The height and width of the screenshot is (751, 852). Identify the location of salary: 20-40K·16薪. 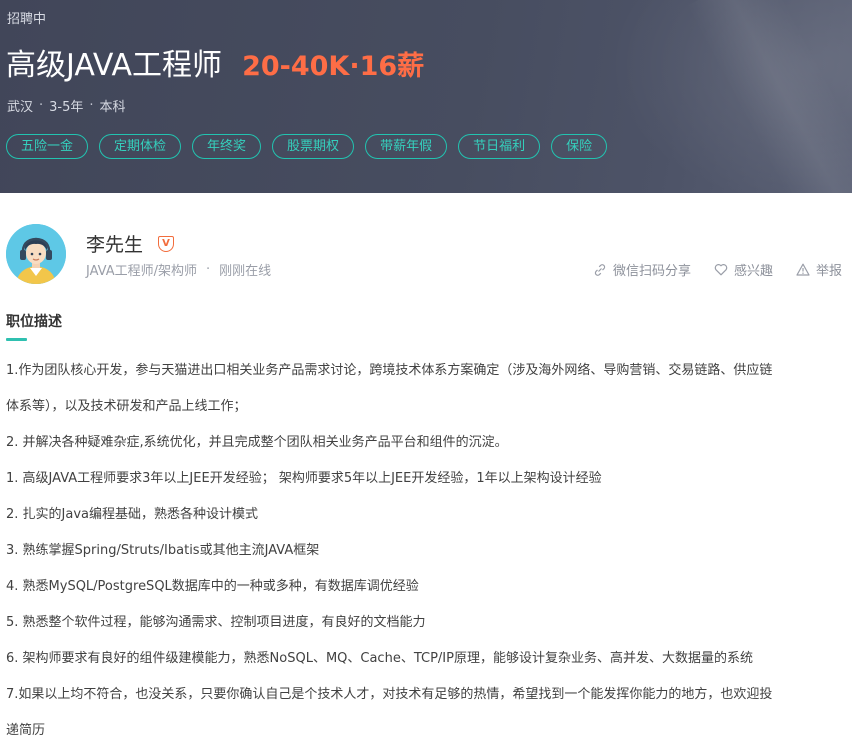
(333, 66).